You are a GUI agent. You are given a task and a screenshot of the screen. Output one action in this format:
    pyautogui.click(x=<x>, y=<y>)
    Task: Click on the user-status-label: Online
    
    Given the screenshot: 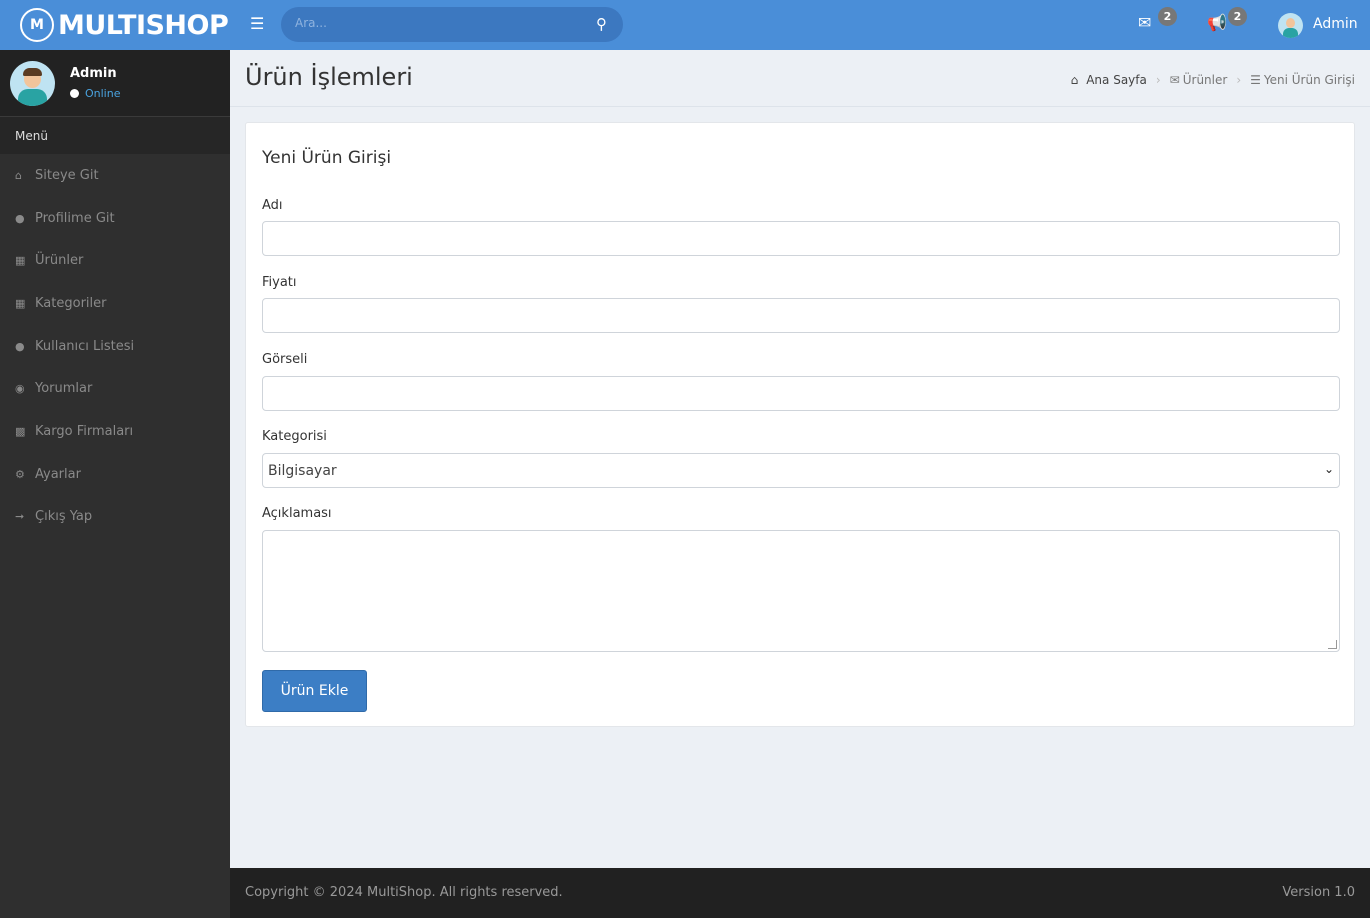 What is the action you would take?
    pyautogui.click(x=103, y=93)
    